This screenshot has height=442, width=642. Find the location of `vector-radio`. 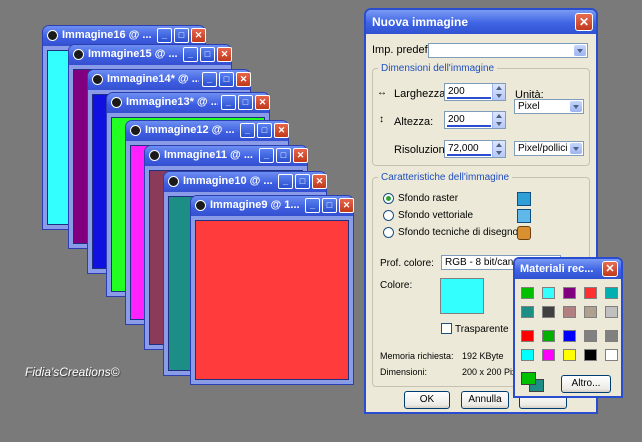

vector-radio is located at coordinates (388, 215).